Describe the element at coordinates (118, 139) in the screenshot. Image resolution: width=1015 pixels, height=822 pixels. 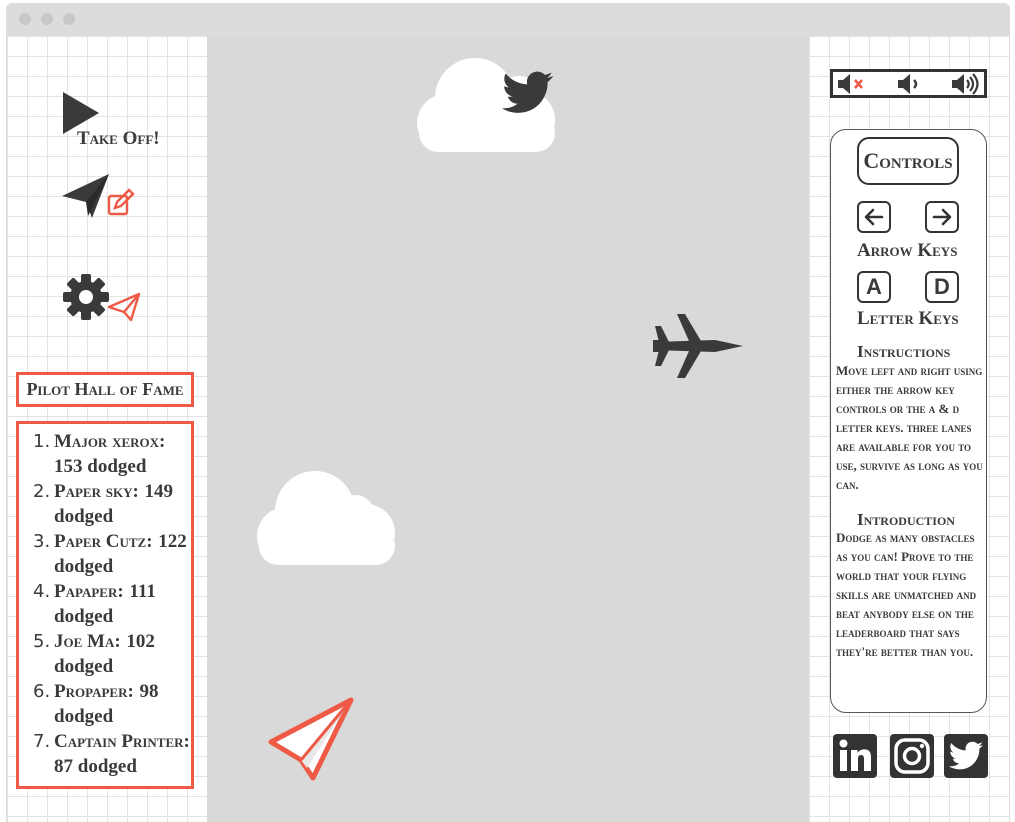
I see `take-off-label: Take Off!` at that location.